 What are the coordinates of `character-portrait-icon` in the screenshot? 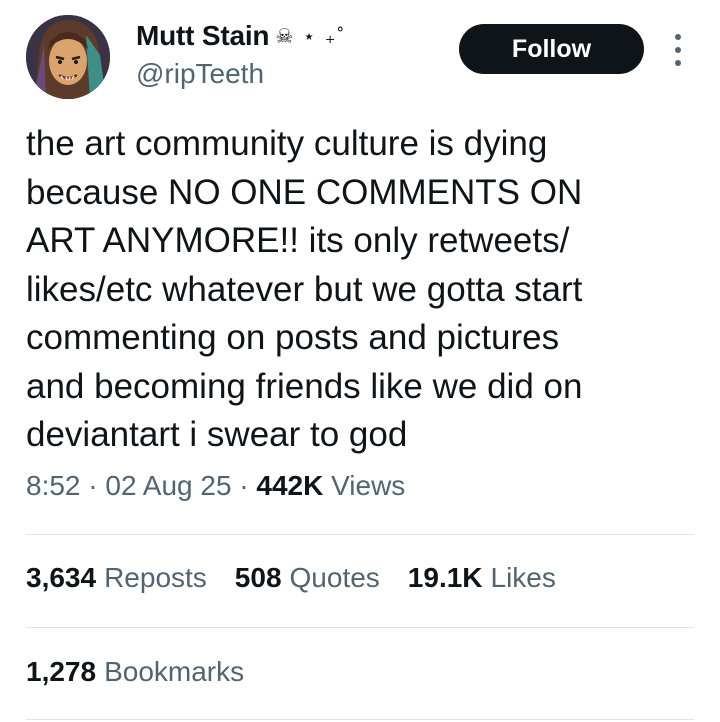 It's located at (68, 57).